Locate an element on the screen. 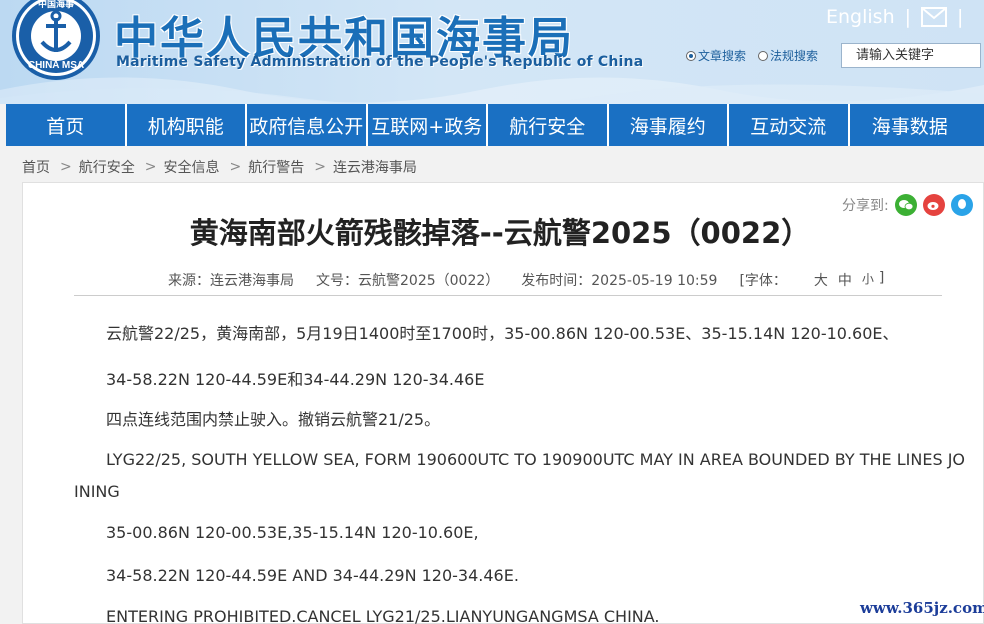 The width and height of the screenshot is (984, 624). nav-item-functions: 机构职能 is located at coordinates (187, 125).